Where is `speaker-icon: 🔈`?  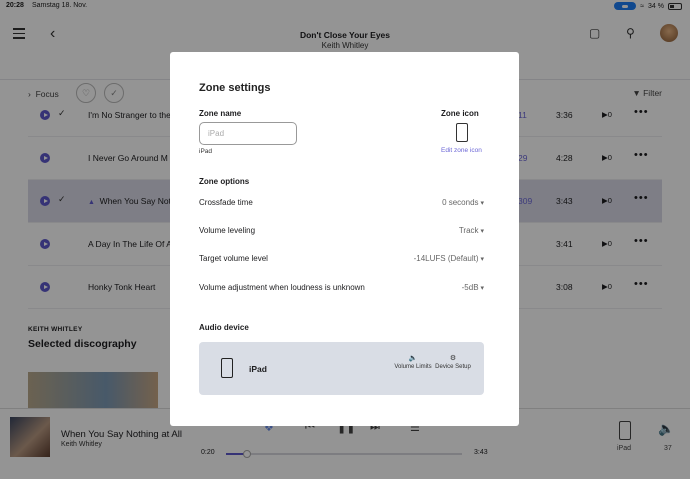 speaker-icon: 🔈 is located at coordinates (413, 358).